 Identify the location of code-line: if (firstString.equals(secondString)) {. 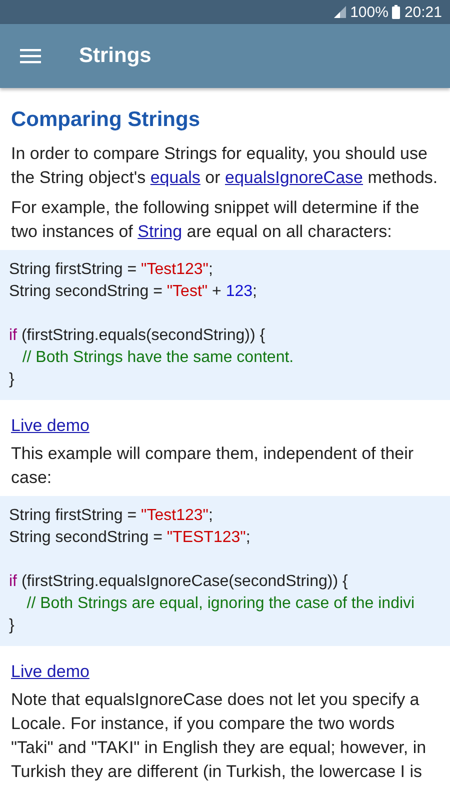
(137, 336).